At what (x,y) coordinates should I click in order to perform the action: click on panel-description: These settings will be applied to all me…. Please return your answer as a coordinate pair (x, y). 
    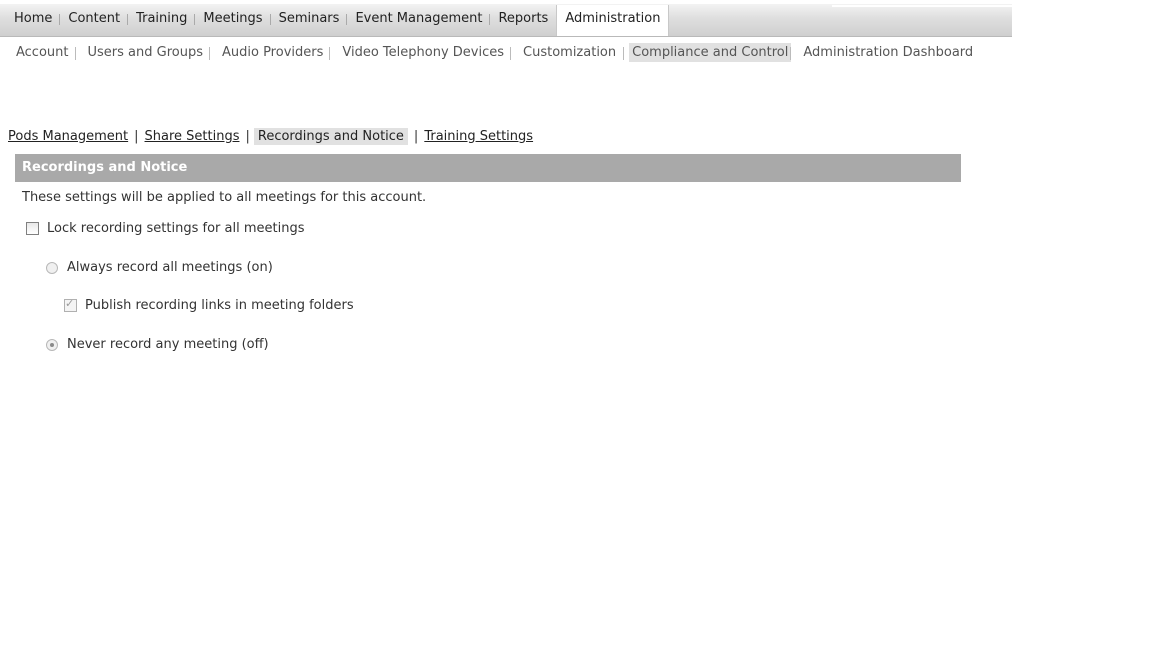
    Looking at the image, I should click on (224, 197).